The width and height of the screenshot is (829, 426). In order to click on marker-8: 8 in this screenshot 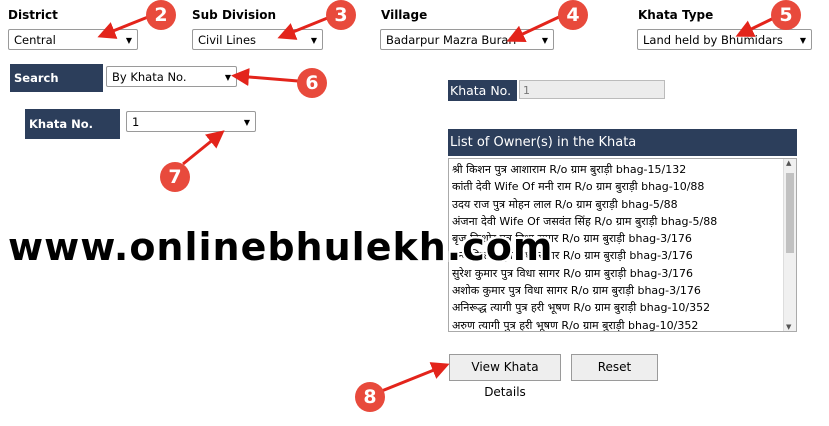, I will do `click(370, 397)`.